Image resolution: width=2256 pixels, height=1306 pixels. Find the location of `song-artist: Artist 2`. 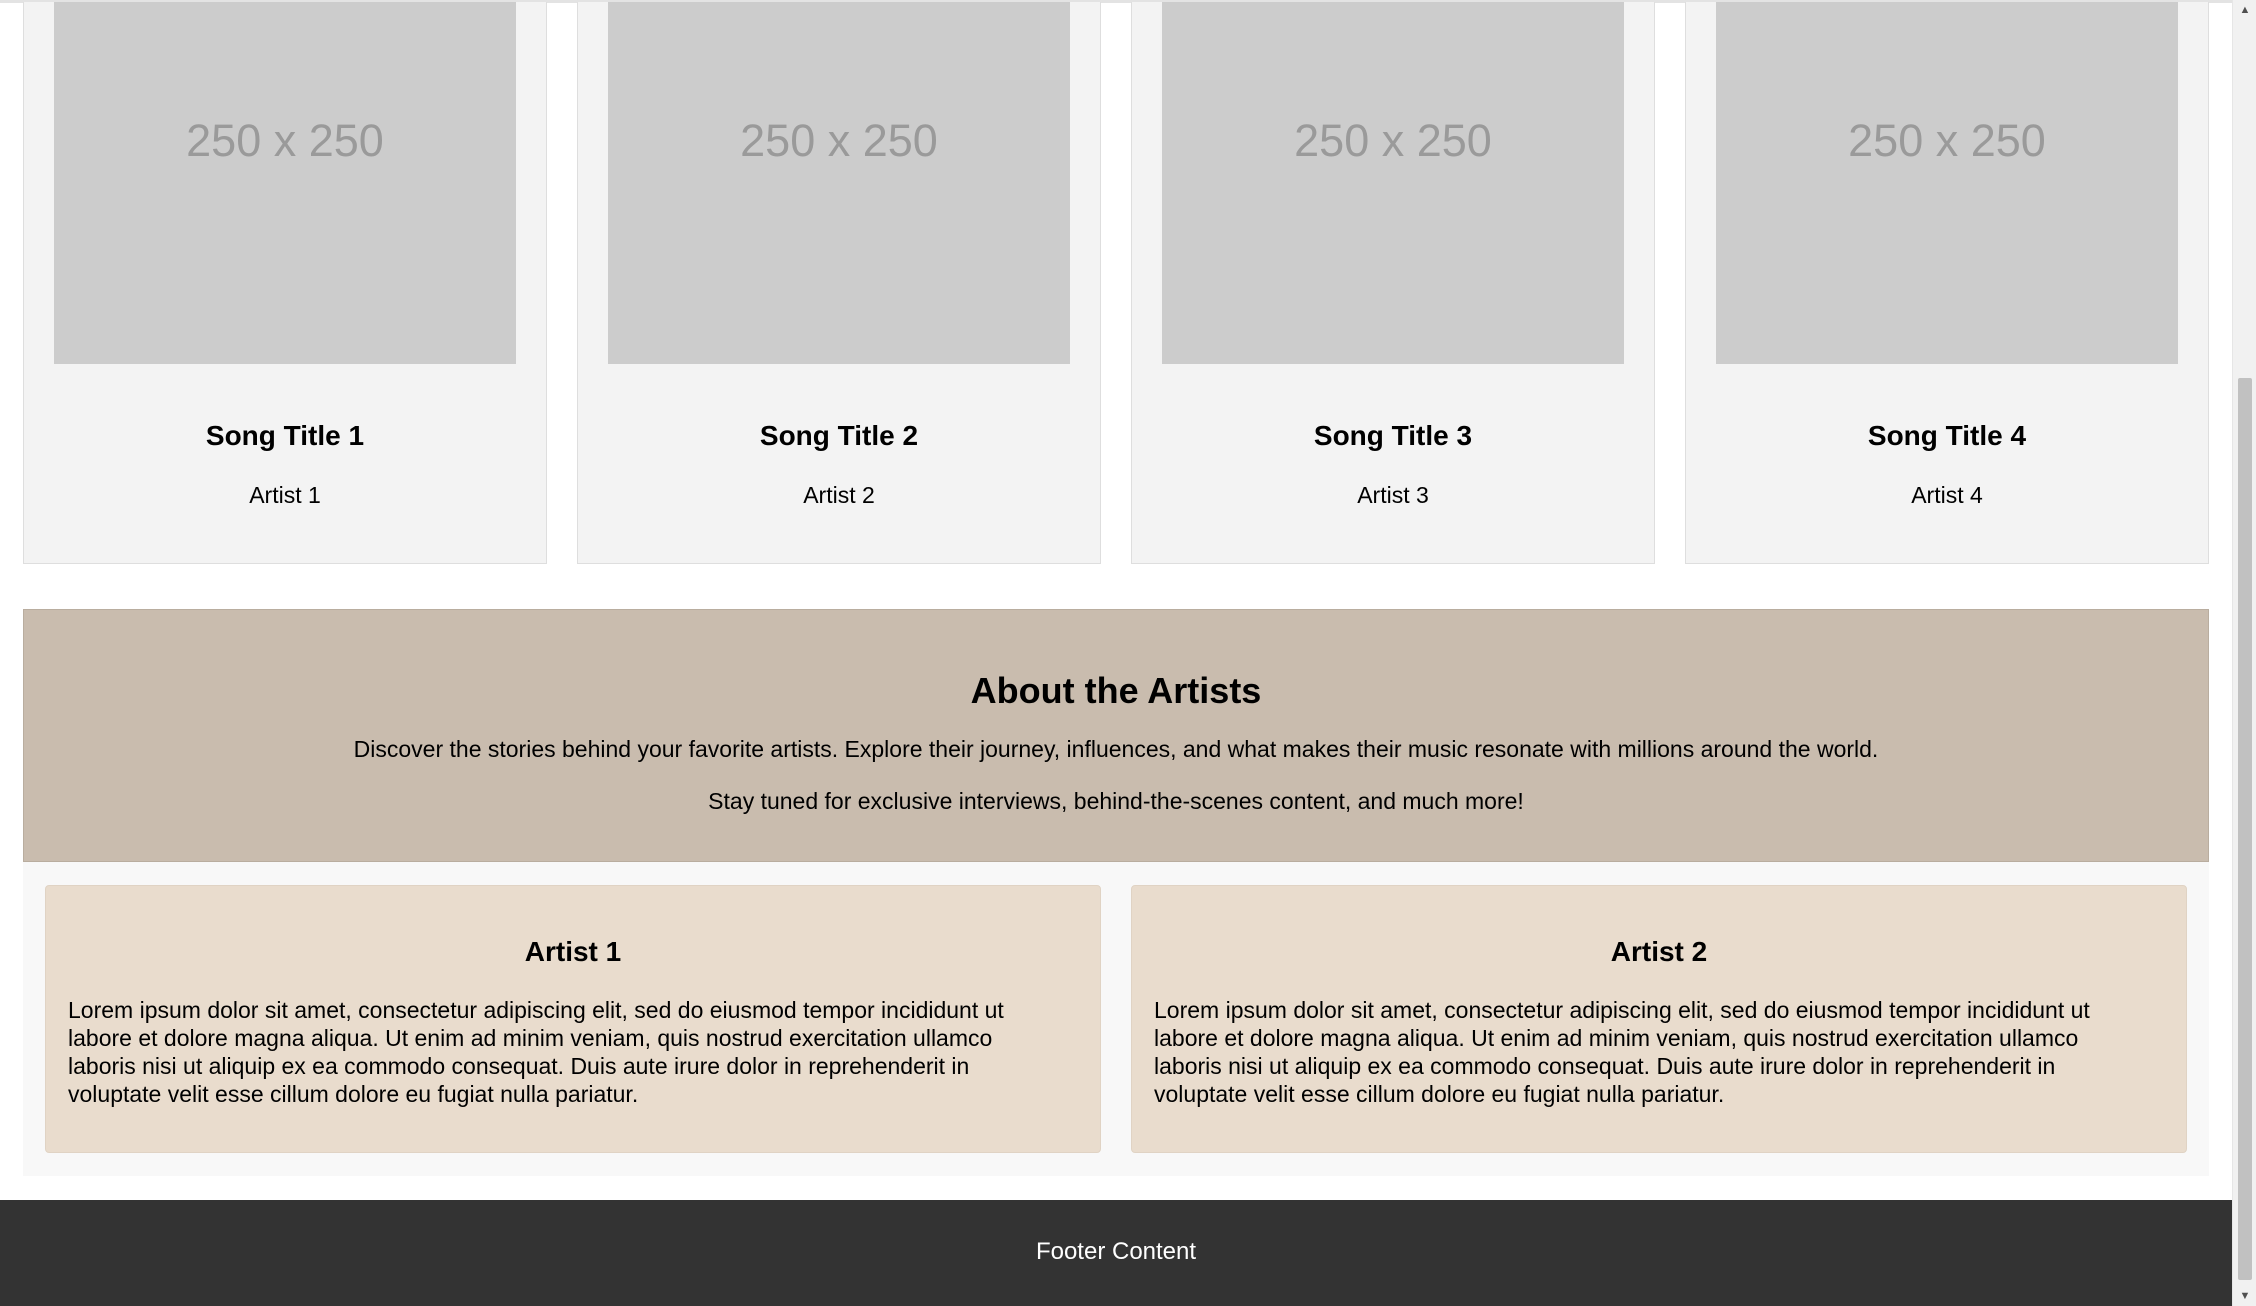

song-artist: Artist 2 is located at coordinates (839, 495).